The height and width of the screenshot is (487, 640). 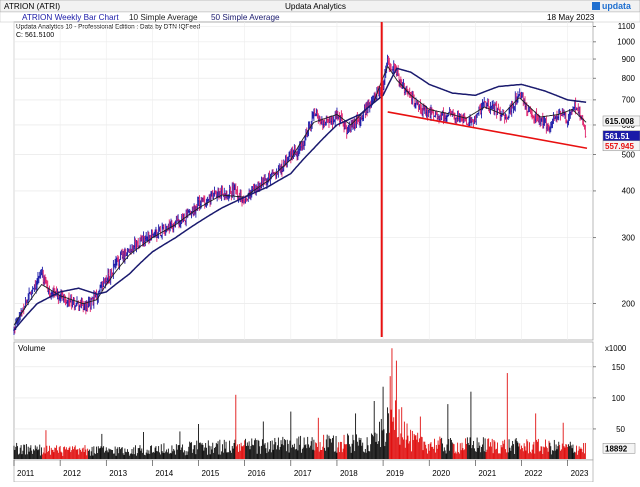 What do you see at coordinates (619, 398) in the screenshot?
I see `volume-tick-label: 100` at bounding box center [619, 398].